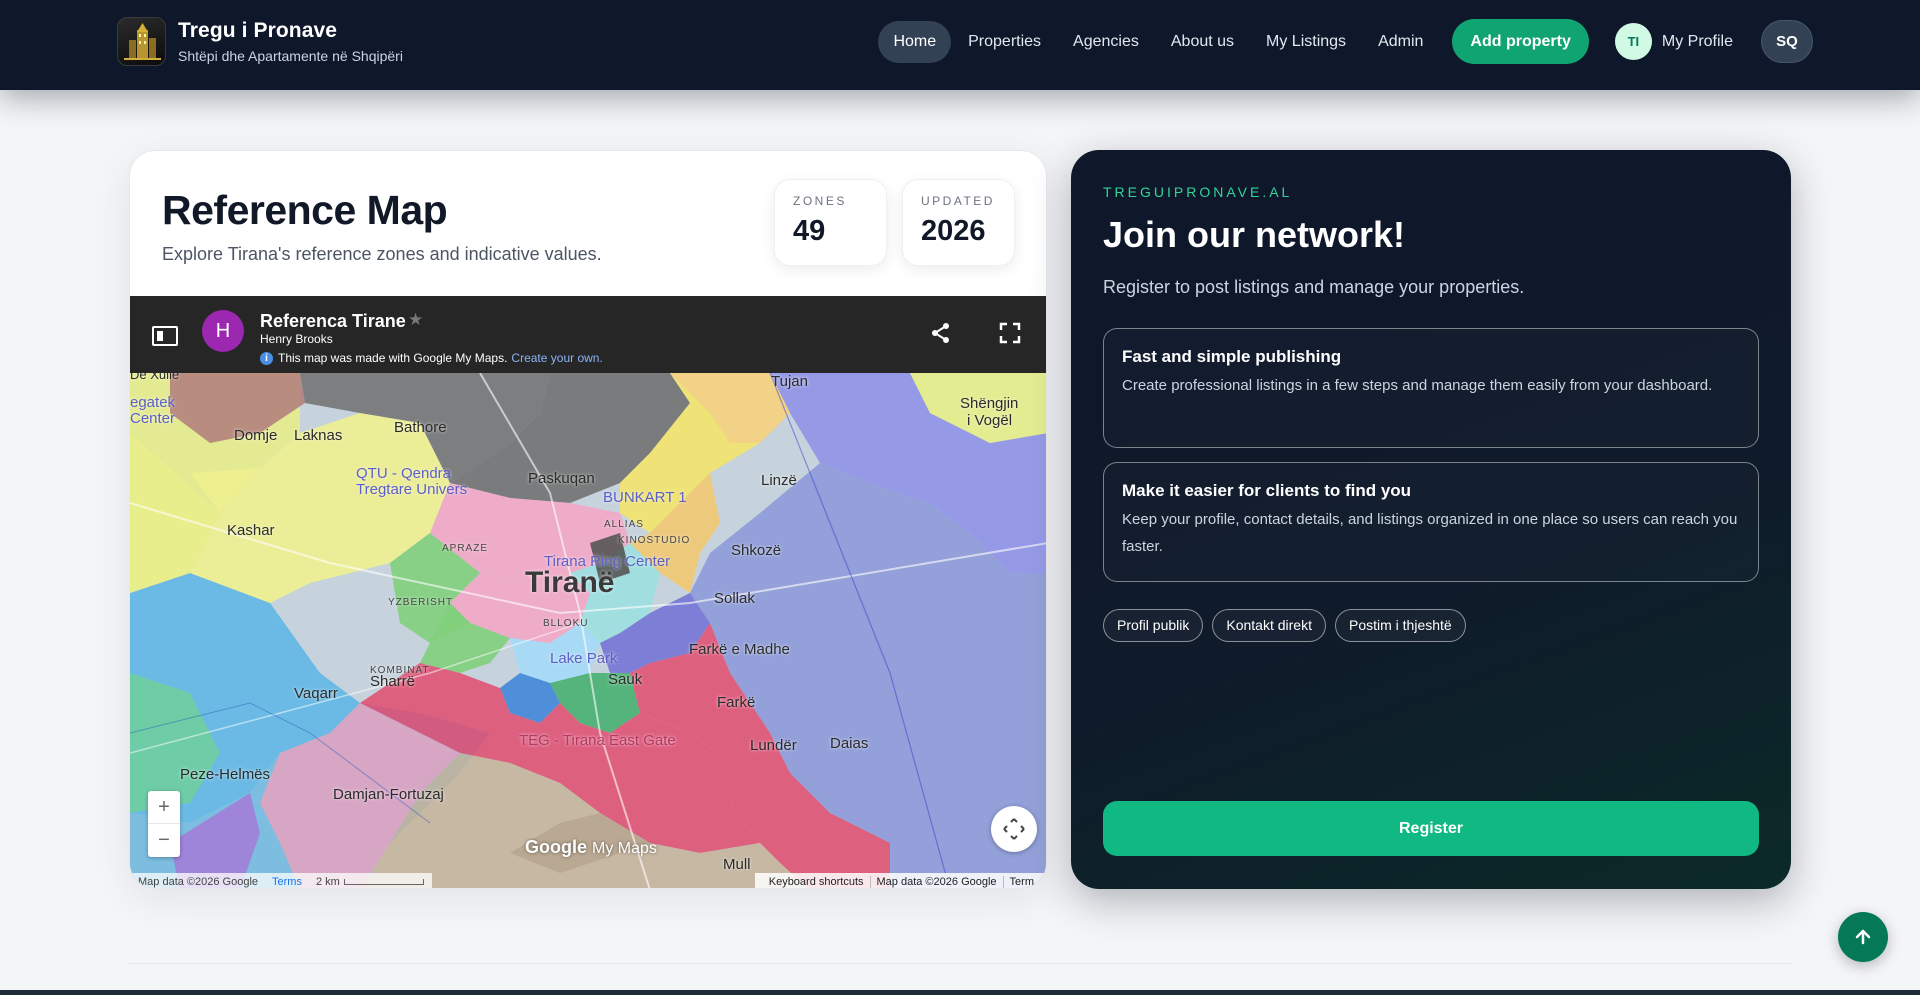 Image resolution: width=1920 pixels, height=995 pixels. Describe the element at coordinates (990, 420) in the screenshot. I see `map-label: i Vogël` at that location.